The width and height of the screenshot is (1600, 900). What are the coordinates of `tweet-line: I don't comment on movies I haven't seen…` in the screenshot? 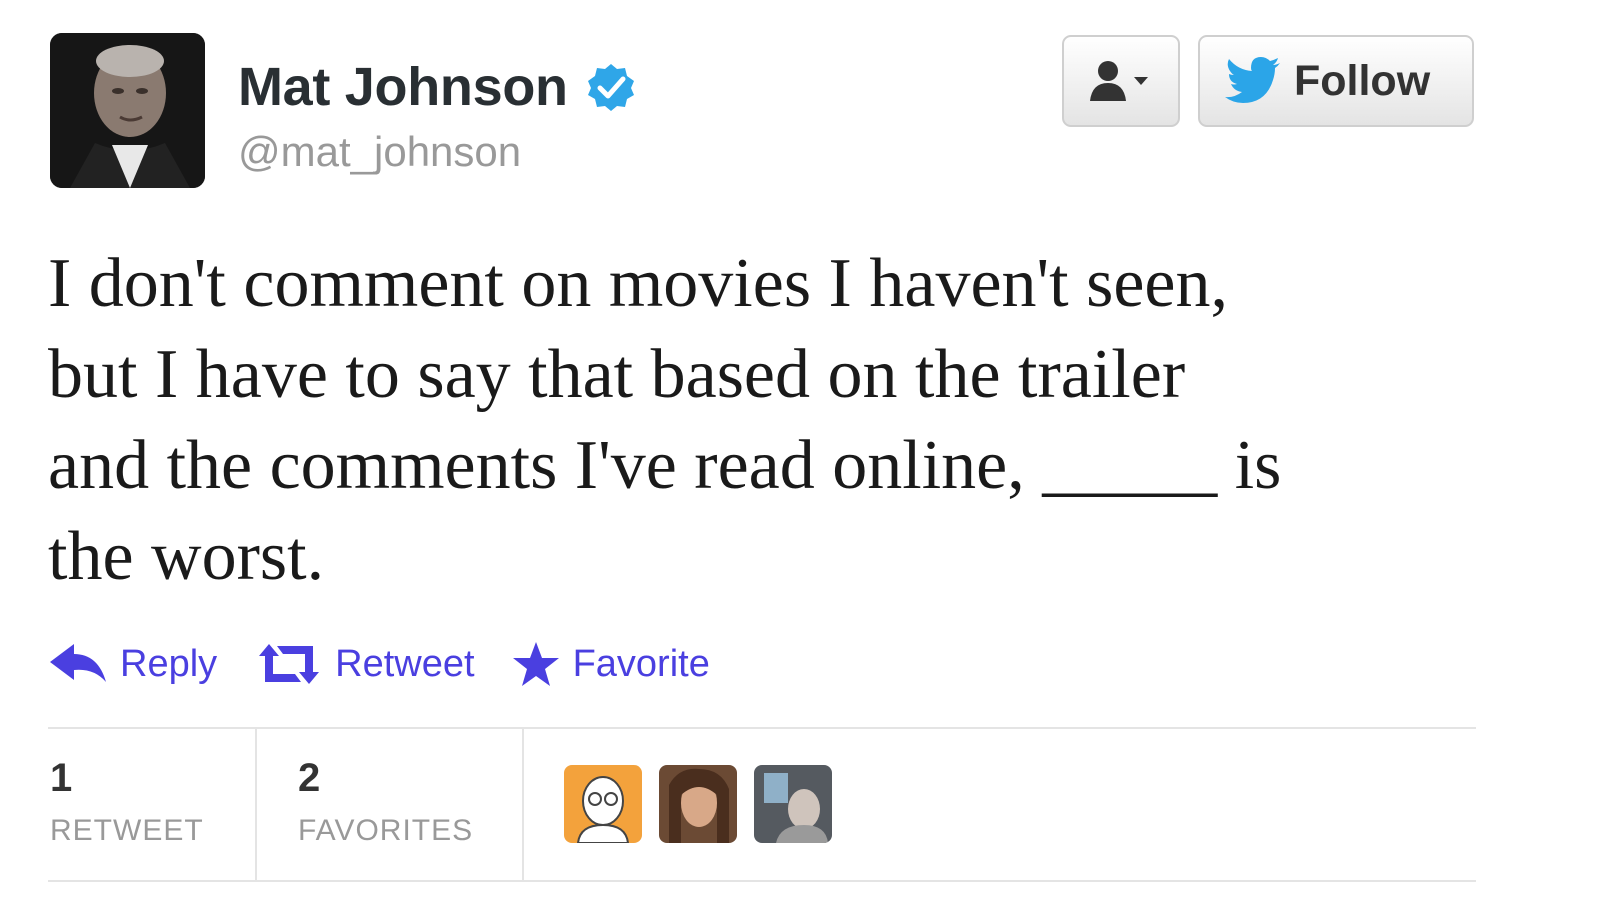 It's located at (638, 283).